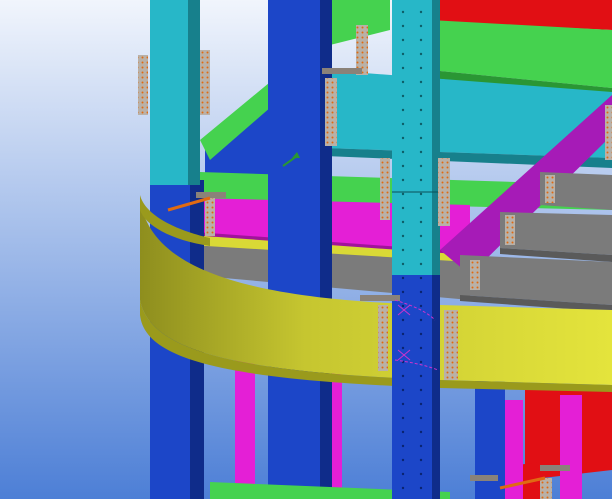 Image resolution: width=612 pixels, height=499 pixels. Describe the element at coordinates (175, 92) in the screenshot. I see `column-cyan-left` at that location.